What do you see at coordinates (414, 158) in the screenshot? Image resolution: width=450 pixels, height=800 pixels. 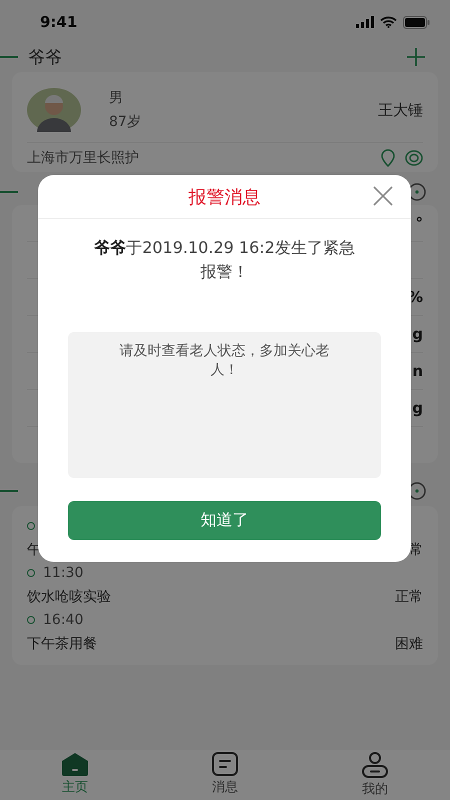 I see `target-icon` at bounding box center [414, 158].